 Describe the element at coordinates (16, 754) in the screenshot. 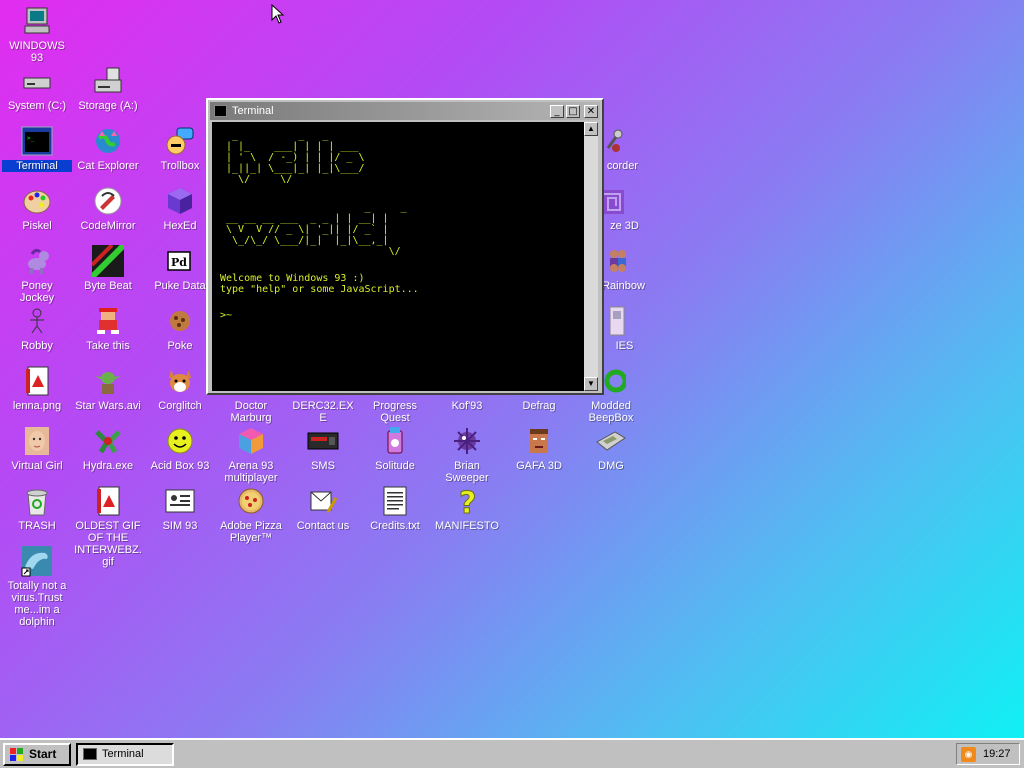

I see `windows-logo-icon` at that location.